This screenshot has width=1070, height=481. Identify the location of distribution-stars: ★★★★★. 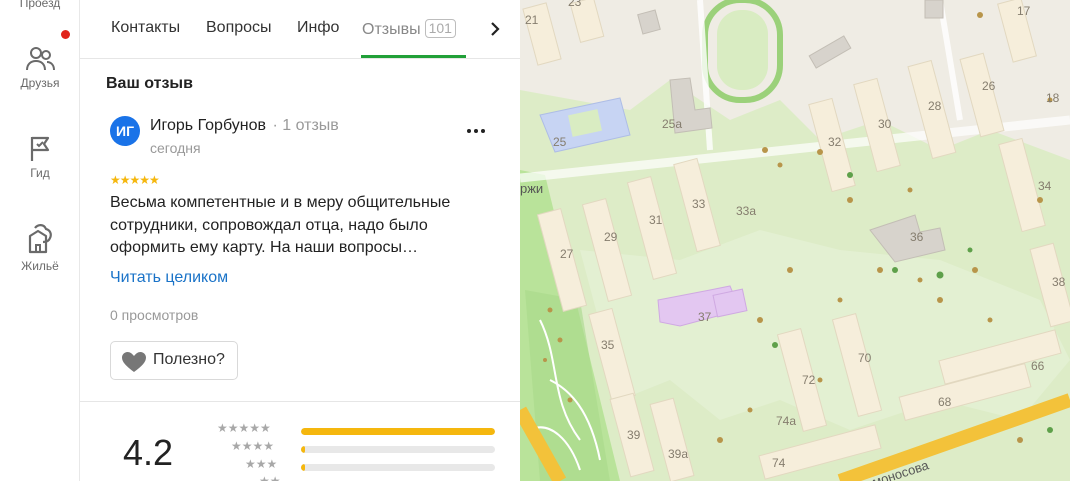
(244, 428).